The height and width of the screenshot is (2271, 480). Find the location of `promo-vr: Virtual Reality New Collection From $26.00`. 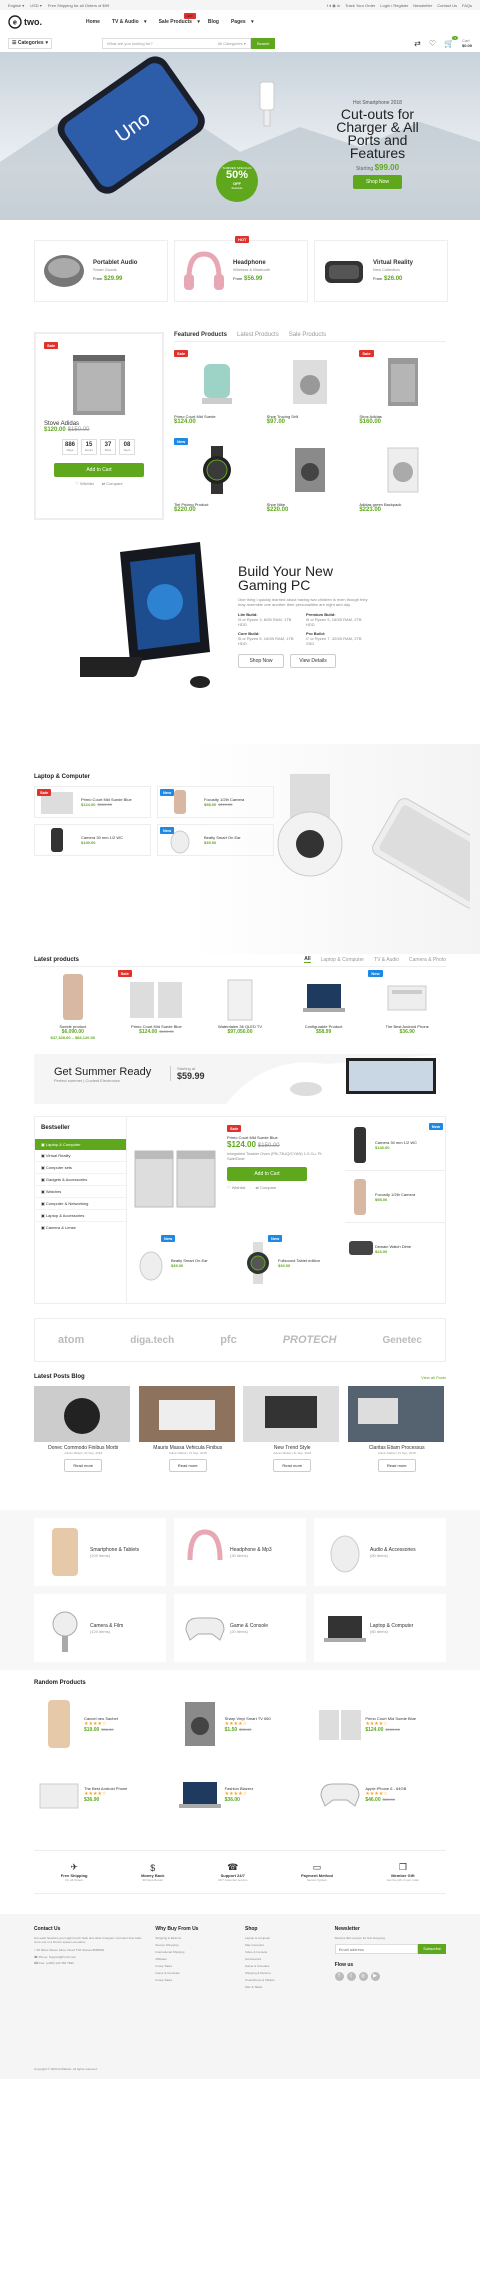

promo-vr: Virtual Reality New Collection From $26.00 is located at coordinates (381, 271).